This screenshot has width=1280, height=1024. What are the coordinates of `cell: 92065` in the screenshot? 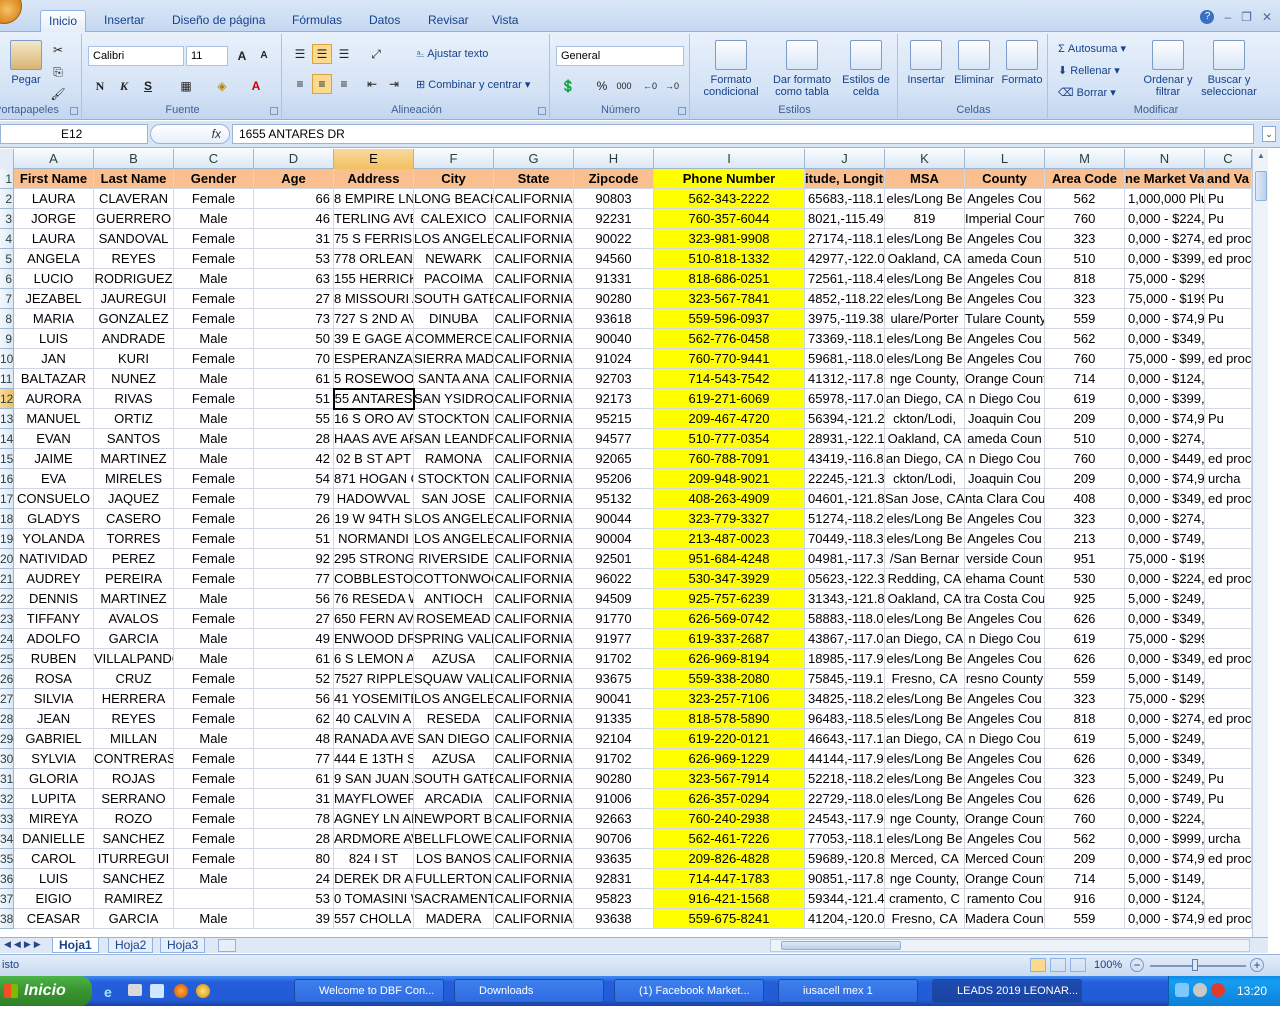 It's located at (614, 459).